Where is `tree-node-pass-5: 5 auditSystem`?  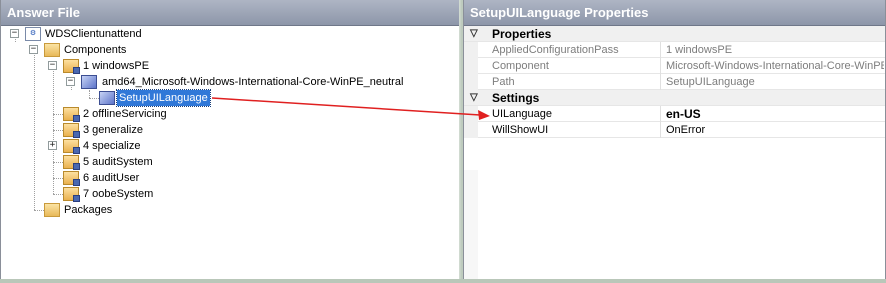
tree-node-pass-5: 5 auditSystem is located at coordinates (118, 162).